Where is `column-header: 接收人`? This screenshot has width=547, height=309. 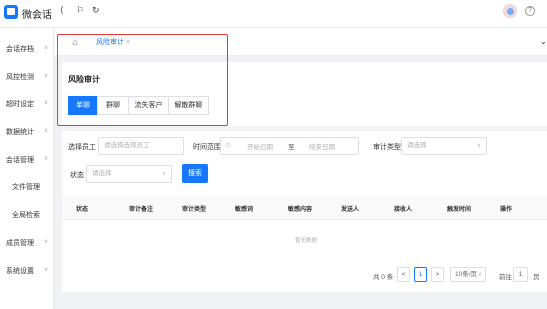 column-header: 接收人 is located at coordinates (403, 210).